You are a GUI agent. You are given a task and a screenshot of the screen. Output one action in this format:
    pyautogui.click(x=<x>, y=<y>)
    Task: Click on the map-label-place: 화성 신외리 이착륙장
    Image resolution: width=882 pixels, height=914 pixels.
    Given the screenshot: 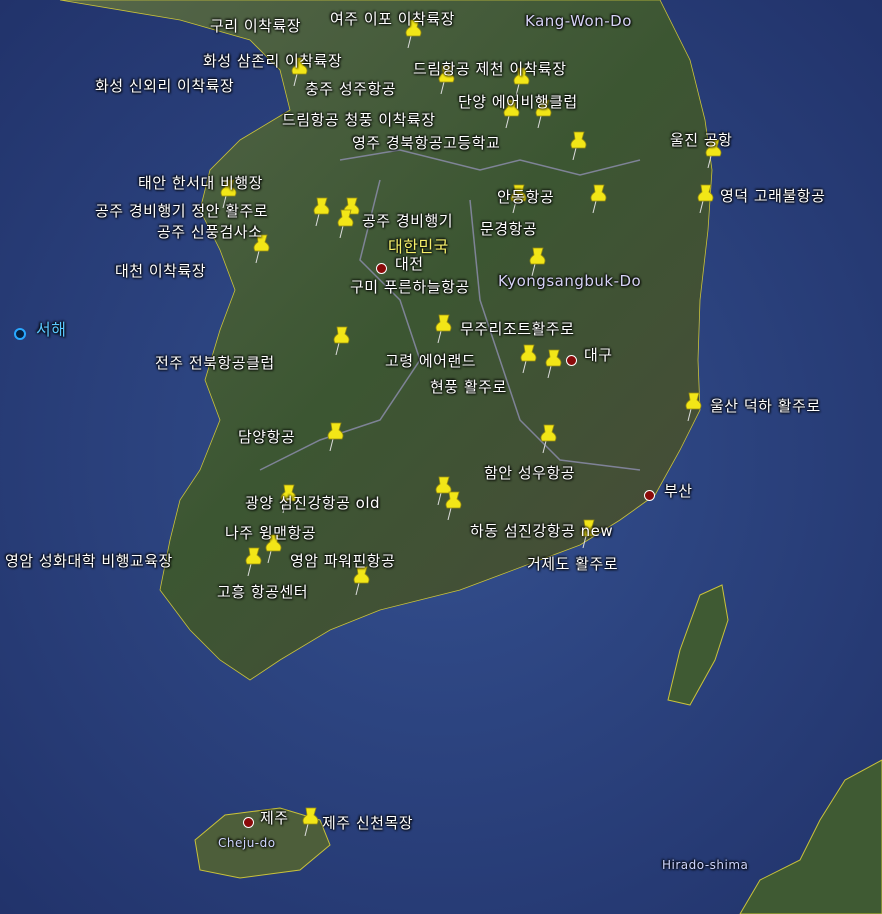 What is the action you would take?
    pyautogui.click(x=164, y=85)
    